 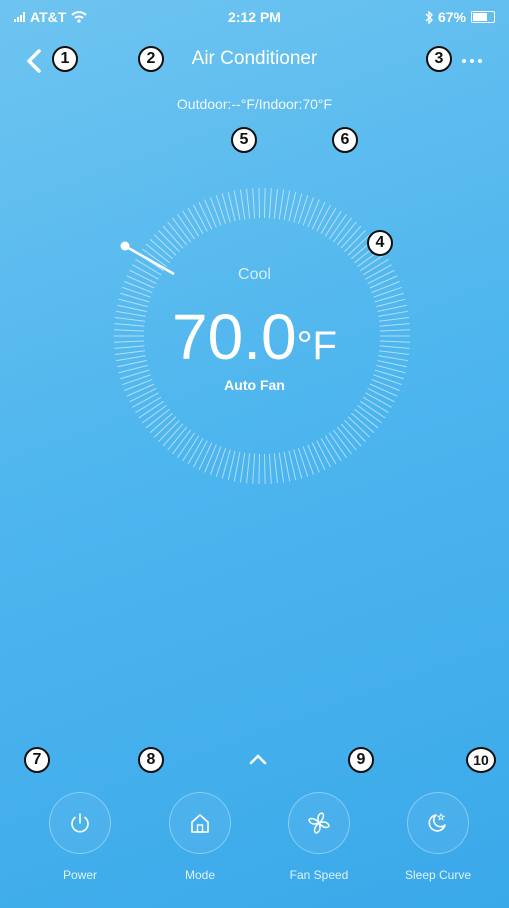 What do you see at coordinates (316, 346) in the screenshot?
I see `temperature-unit: °F` at bounding box center [316, 346].